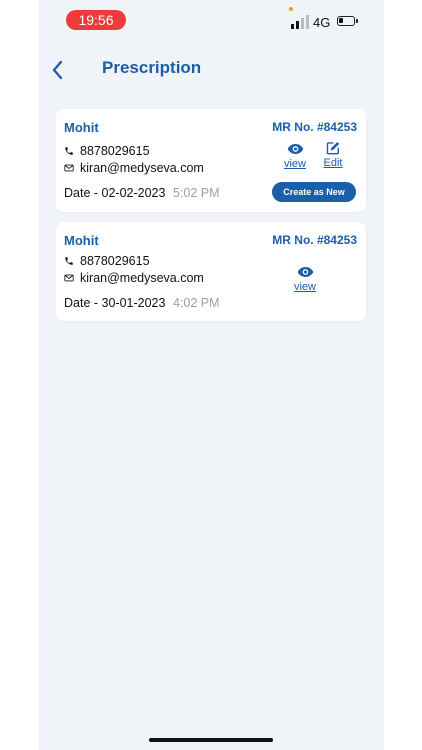 This screenshot has height=750, width=422. I want to click on back-chevron-icon, so click(58, 70).